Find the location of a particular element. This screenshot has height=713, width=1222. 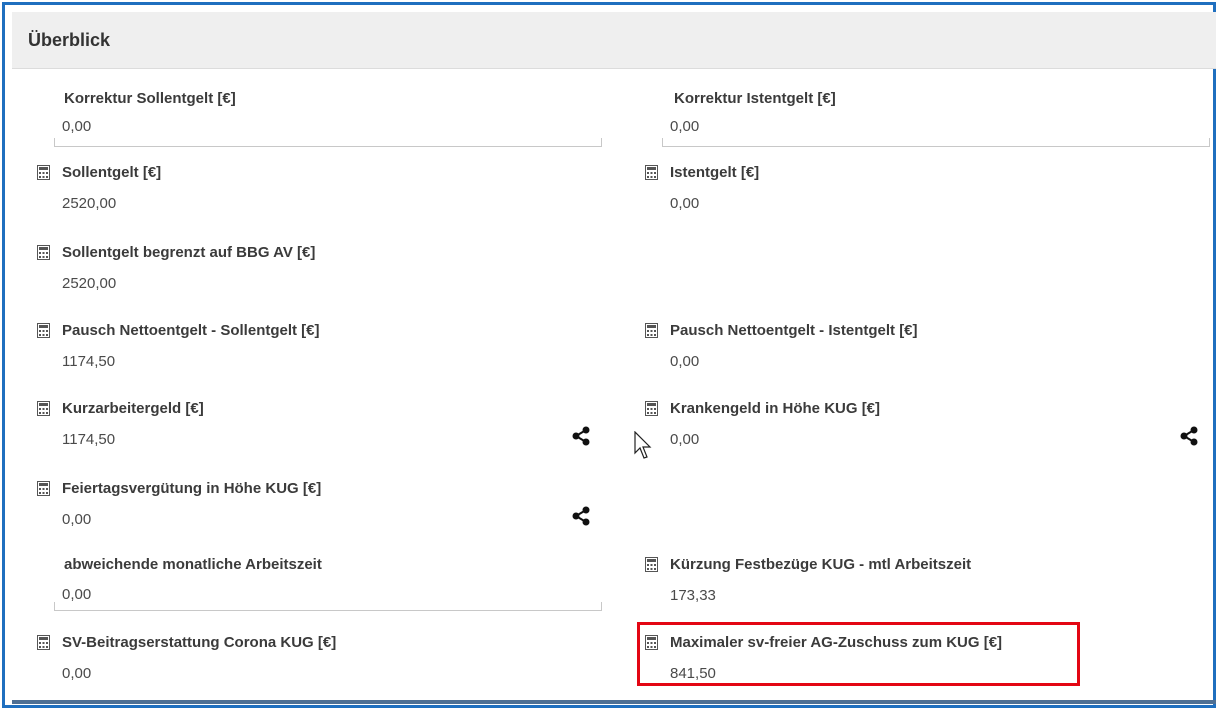

abweichende-arbeitszeit-label: abweichende monatliche Arbeitszeit is located at coordinates (193, 564).